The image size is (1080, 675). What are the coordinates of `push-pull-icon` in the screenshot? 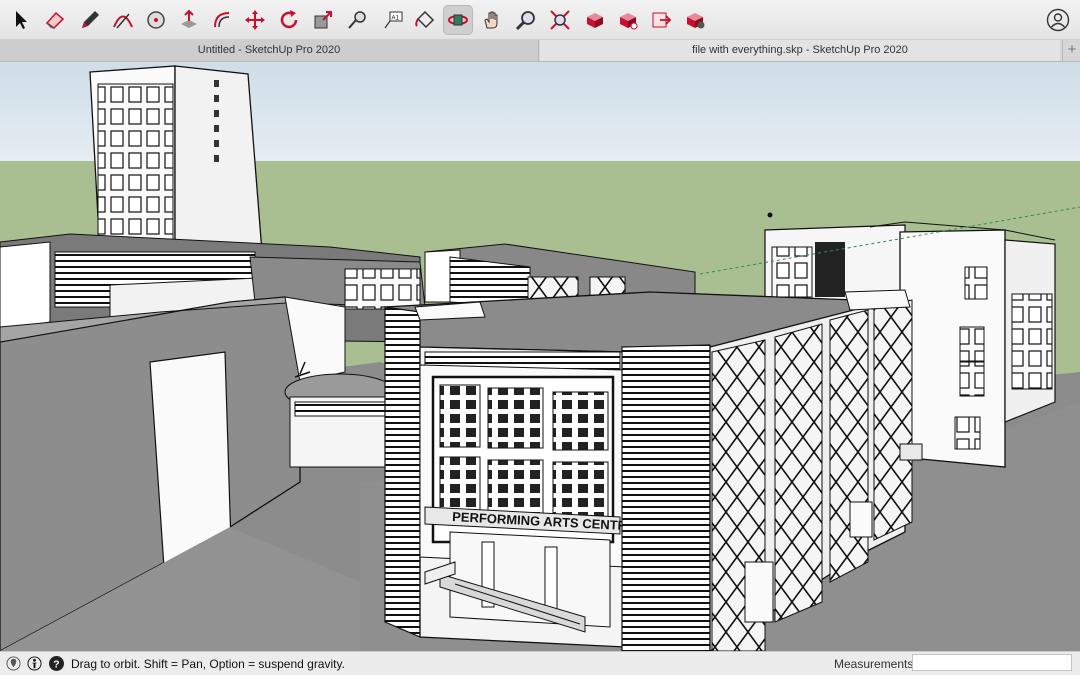 It's located at (189, 18).